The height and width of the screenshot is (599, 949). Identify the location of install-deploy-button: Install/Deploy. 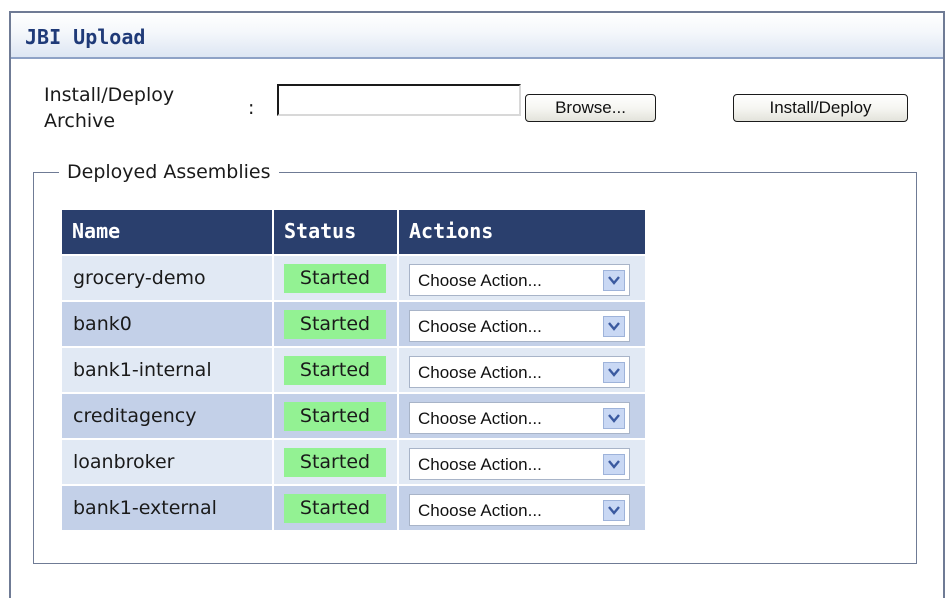
(820, 108).